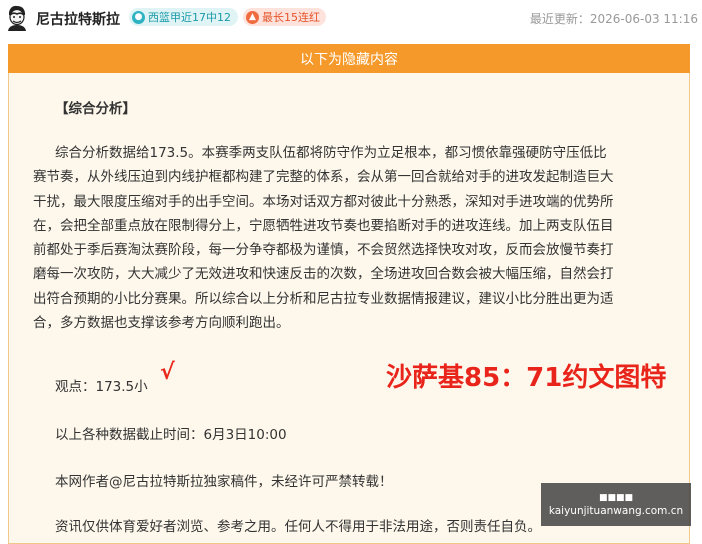 The width and height of the screenshot is (702, 544). What do you see at coordinates (613, 19) in the screenshot?
I see `last-updated-timestamp: 最近更新：2026-06-03 11:16` at bounding box center [613, 19].